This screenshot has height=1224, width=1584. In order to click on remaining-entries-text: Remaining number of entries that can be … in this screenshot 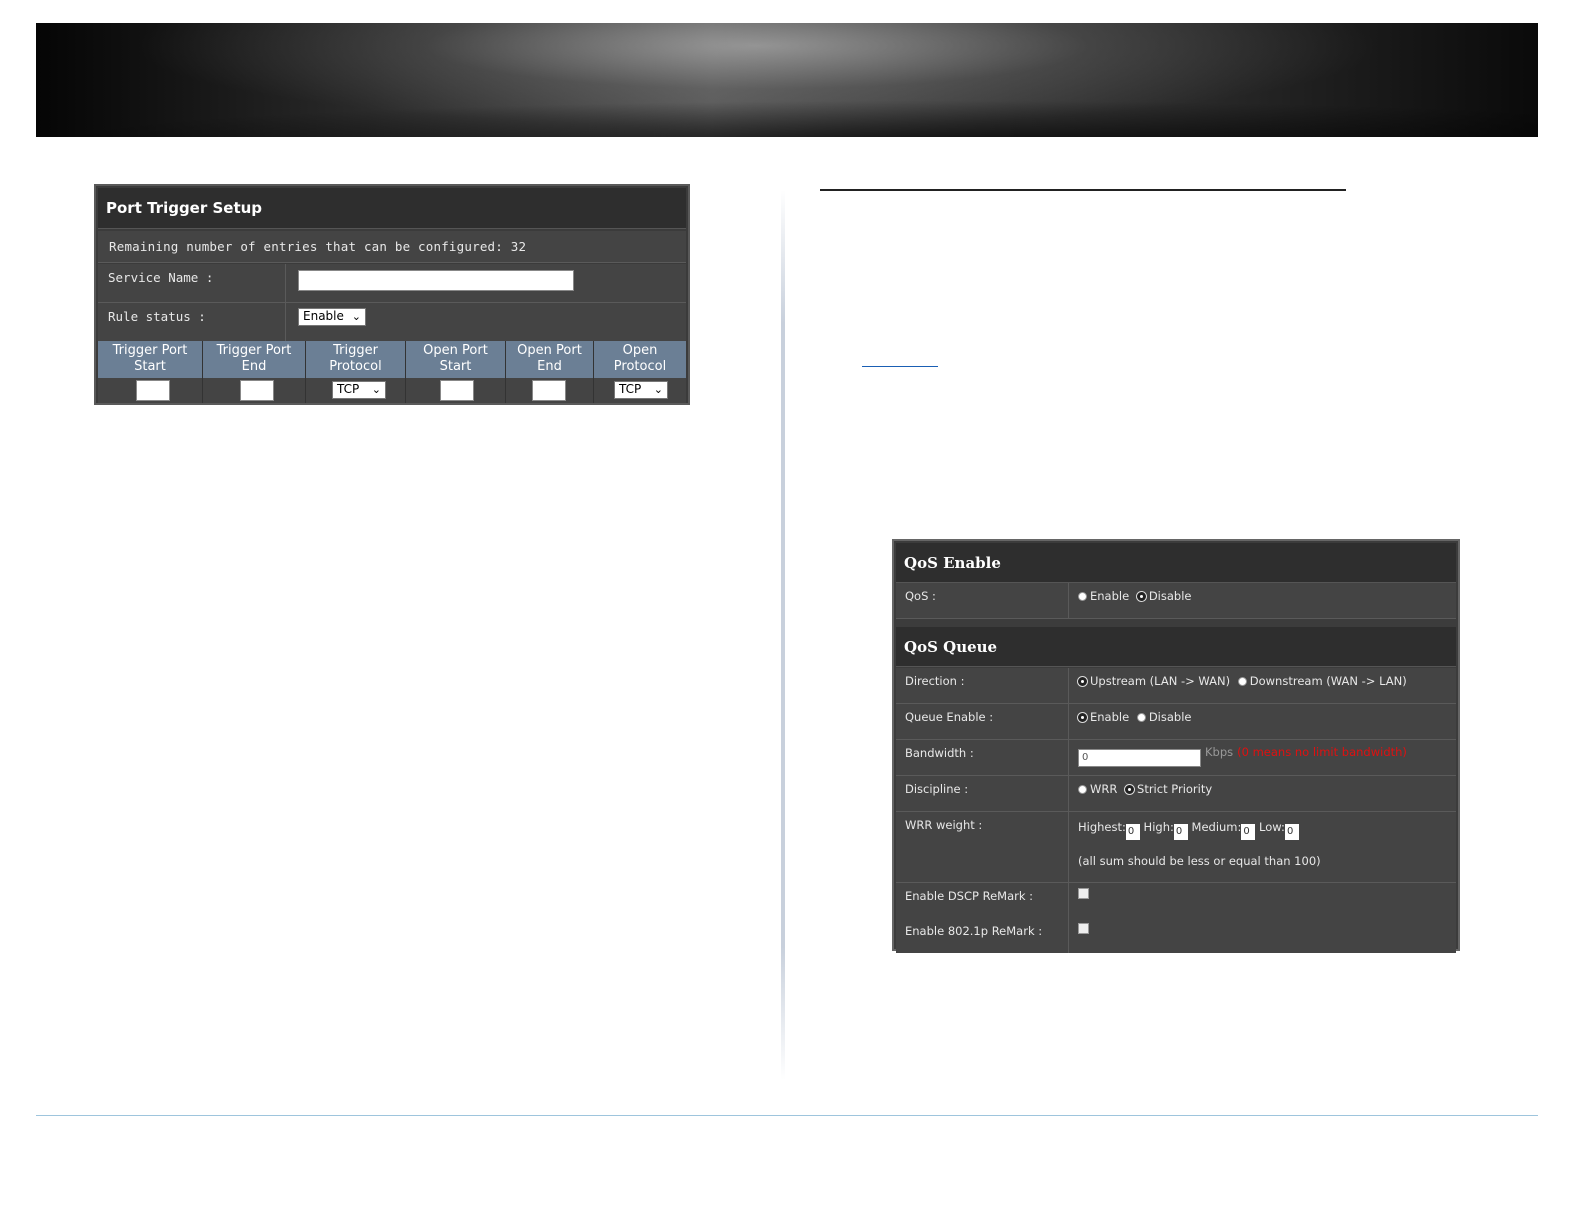, I will do `click(392, 247)`.